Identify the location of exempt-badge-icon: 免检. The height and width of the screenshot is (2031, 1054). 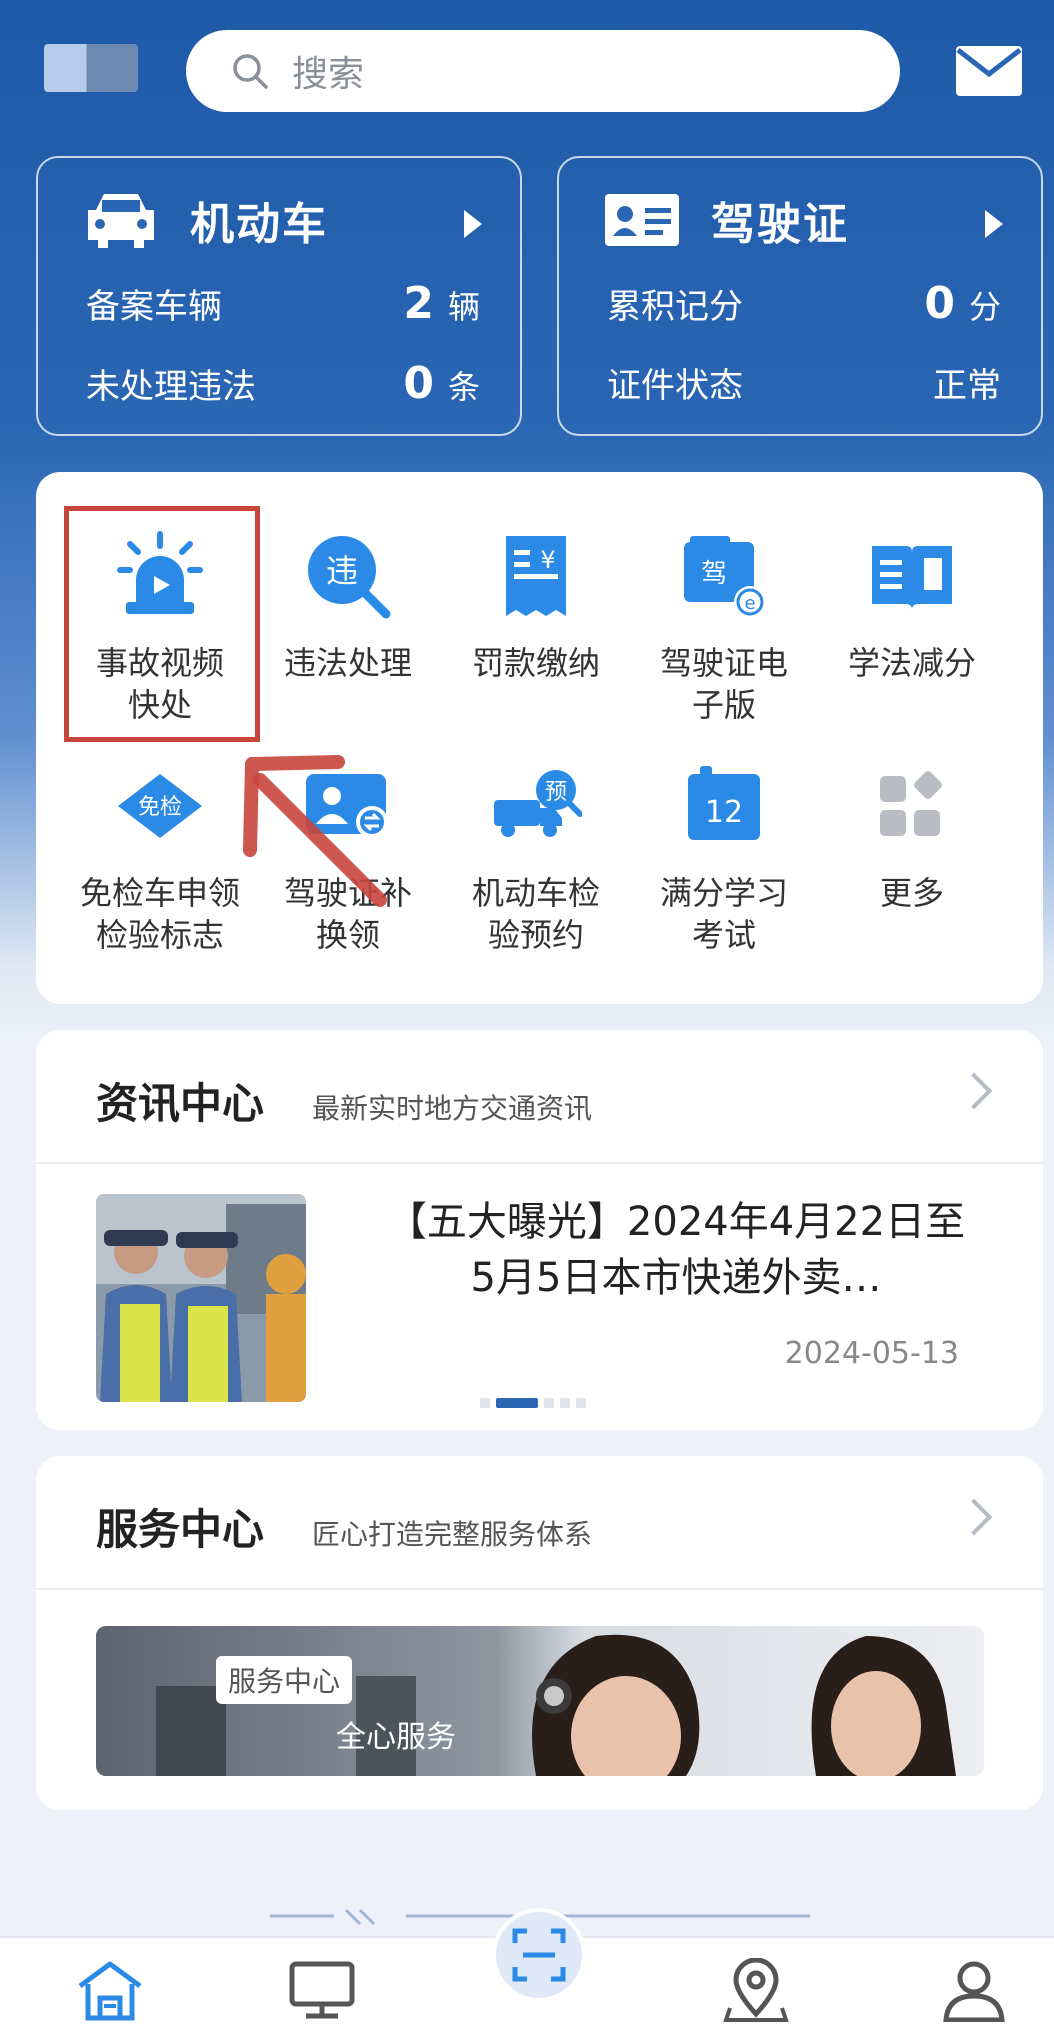
(160, 806).